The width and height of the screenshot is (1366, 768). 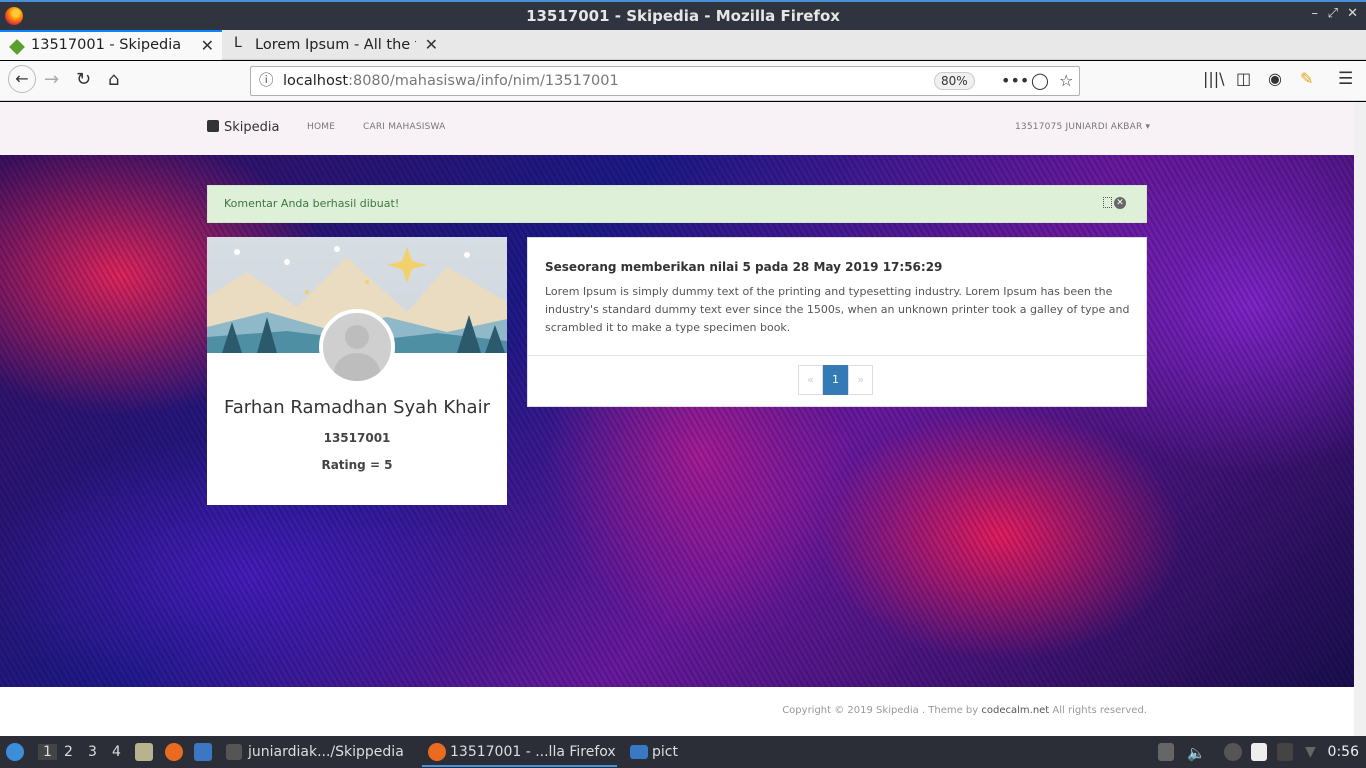 I want to click on profile-nim: 13517001, so click(x=357, y=438).